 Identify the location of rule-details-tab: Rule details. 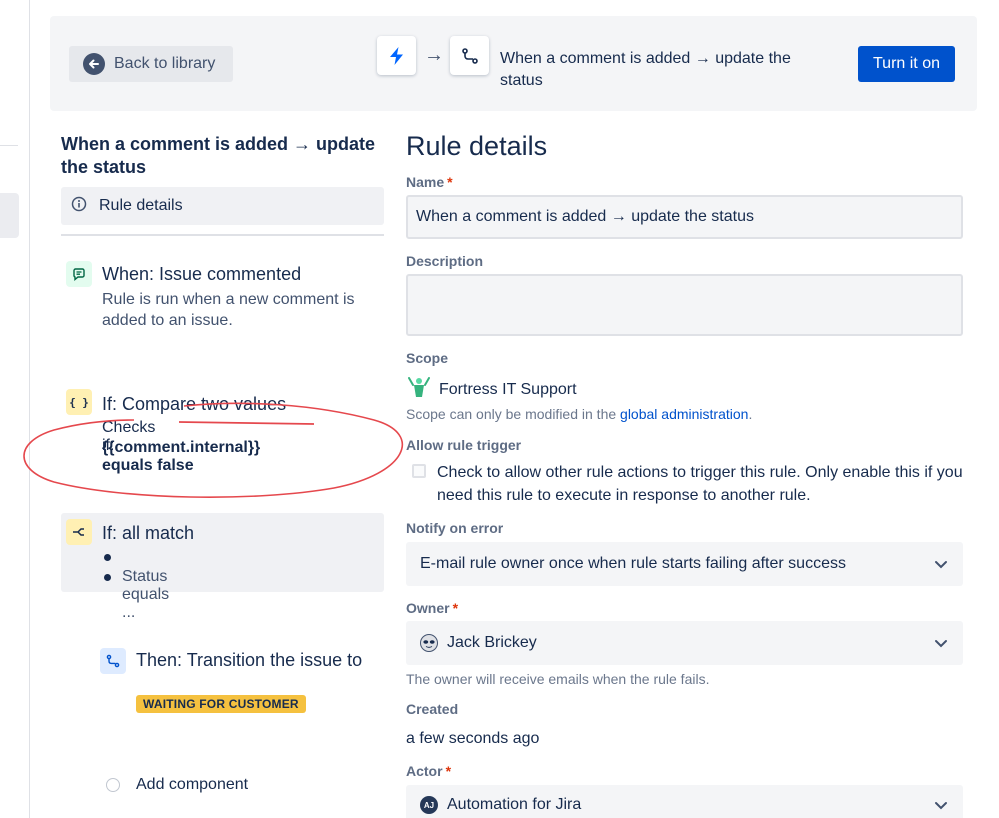
(222, 206).